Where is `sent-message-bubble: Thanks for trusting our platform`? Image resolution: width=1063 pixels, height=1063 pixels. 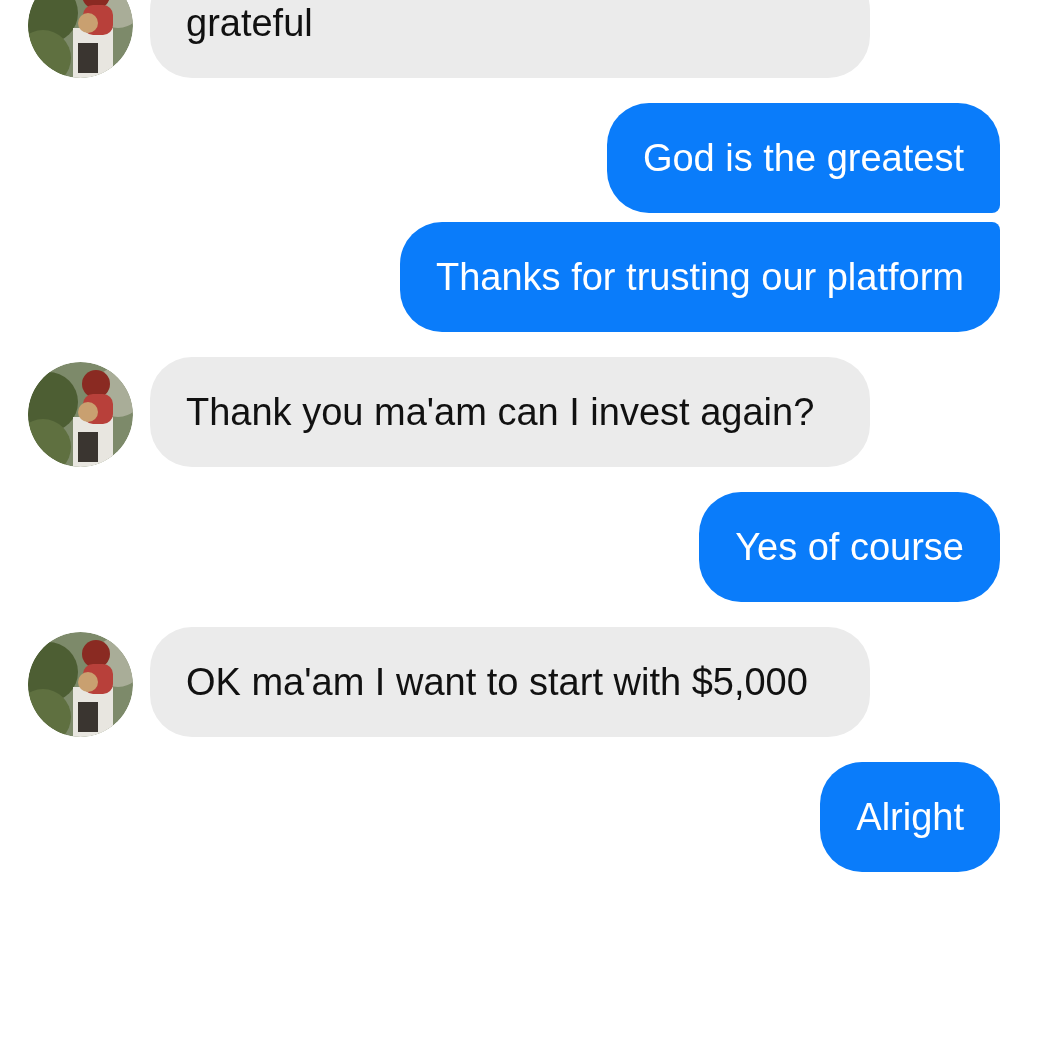
sent-message-bubble: Thanks for trusting our platform is located at coordinates (700, 277).